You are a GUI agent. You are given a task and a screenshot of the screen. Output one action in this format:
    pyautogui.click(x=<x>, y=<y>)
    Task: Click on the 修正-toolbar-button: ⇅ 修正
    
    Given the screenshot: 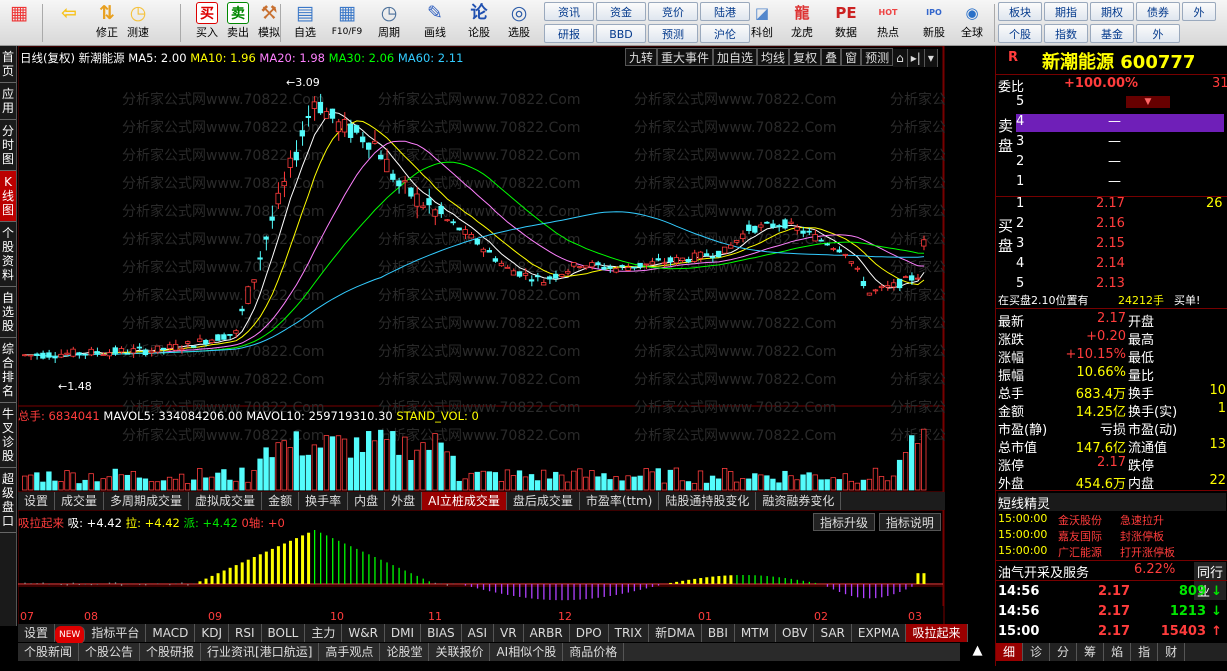 What is the action you would take?
    pyautogui.click(x=107, y=23)
    